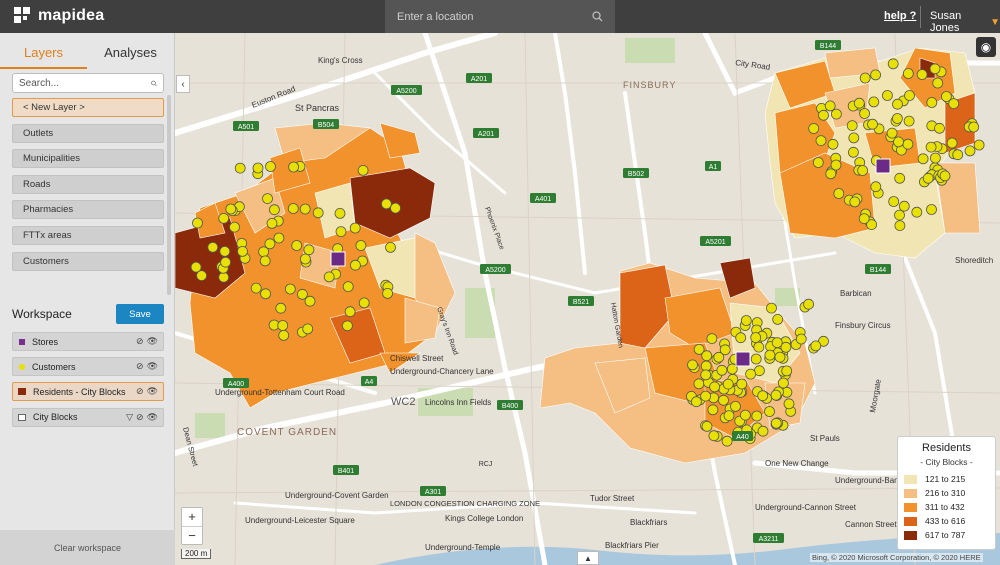 The height and width of the screenshot is (565, 1000). What do you see at coordinates (130, 52) in the screenshot?
I see `tab-analyses: Analyses` at bounding box center [130, 52].